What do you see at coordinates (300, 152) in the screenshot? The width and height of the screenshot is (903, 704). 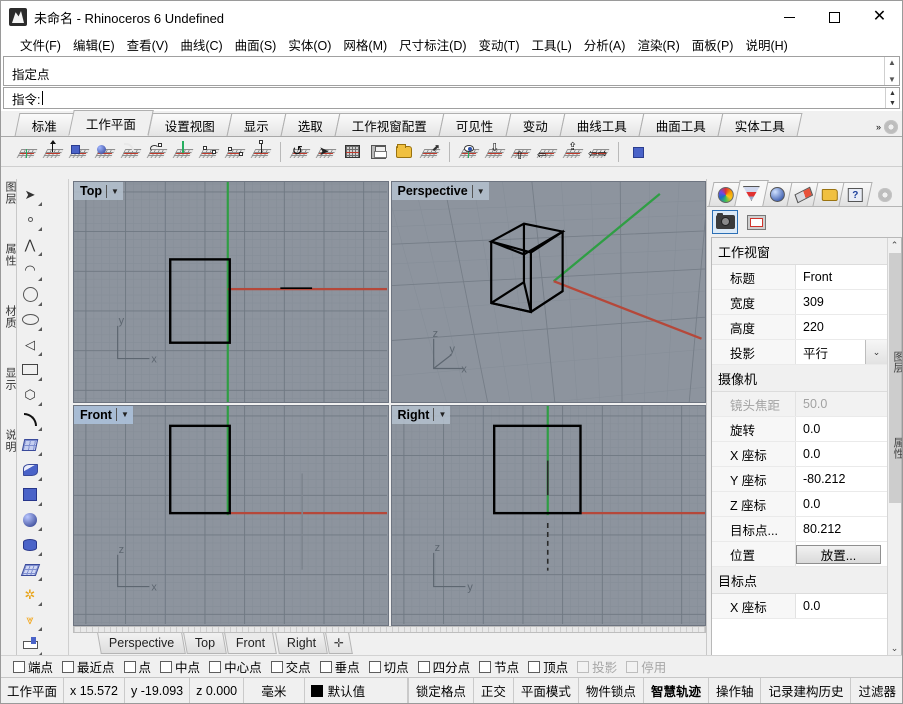 I see `undo-cplane-change-icon: ↺` at bounding box center [300, 152].